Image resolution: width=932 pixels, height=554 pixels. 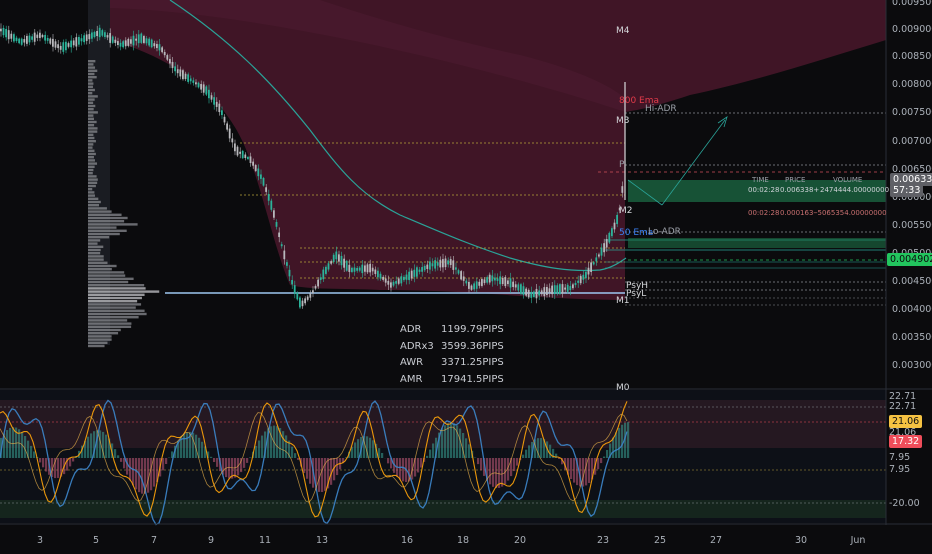 What do you see at coordinates (799, 190) in the screenshot?
I see `trade-row1-price: 0.006338+` at bounding box center [799, 190].